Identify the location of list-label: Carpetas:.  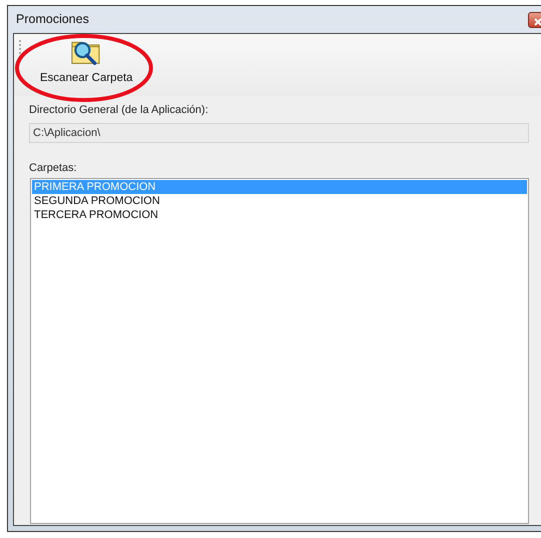
(53, 168).